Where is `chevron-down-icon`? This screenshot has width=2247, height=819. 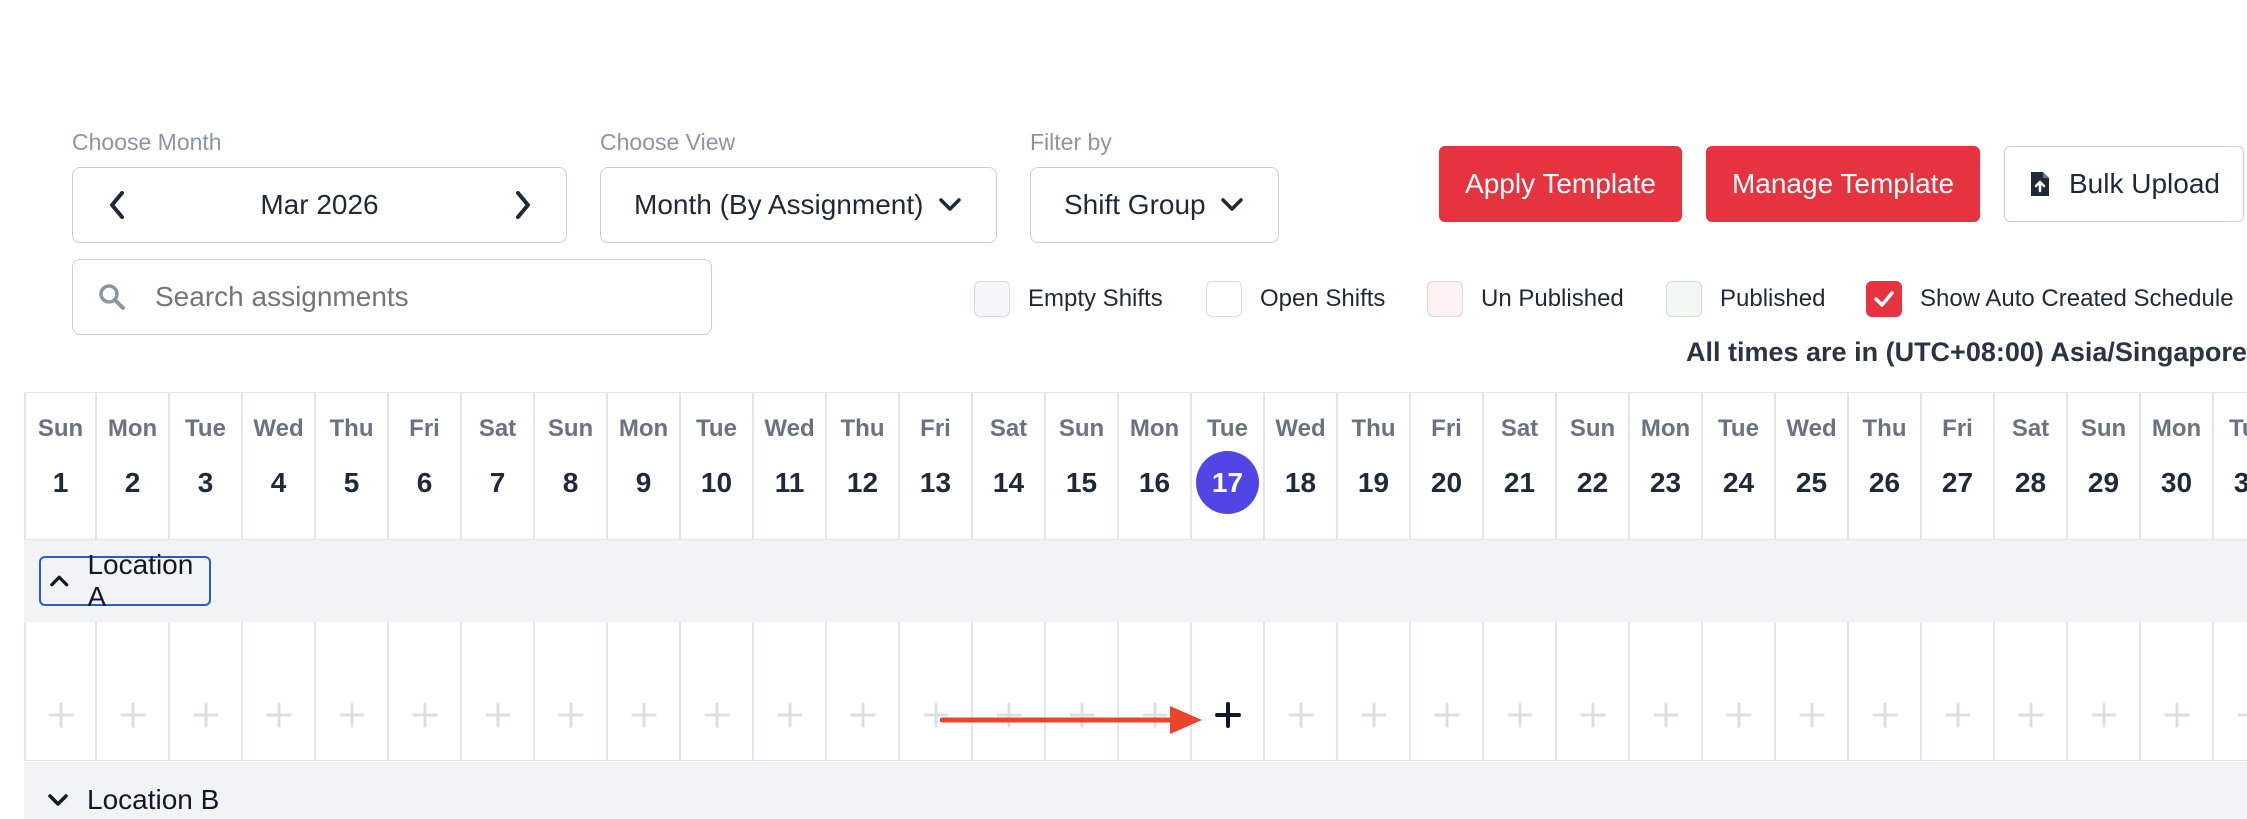
chevron-down-icon is located at coordinates (950, 204).